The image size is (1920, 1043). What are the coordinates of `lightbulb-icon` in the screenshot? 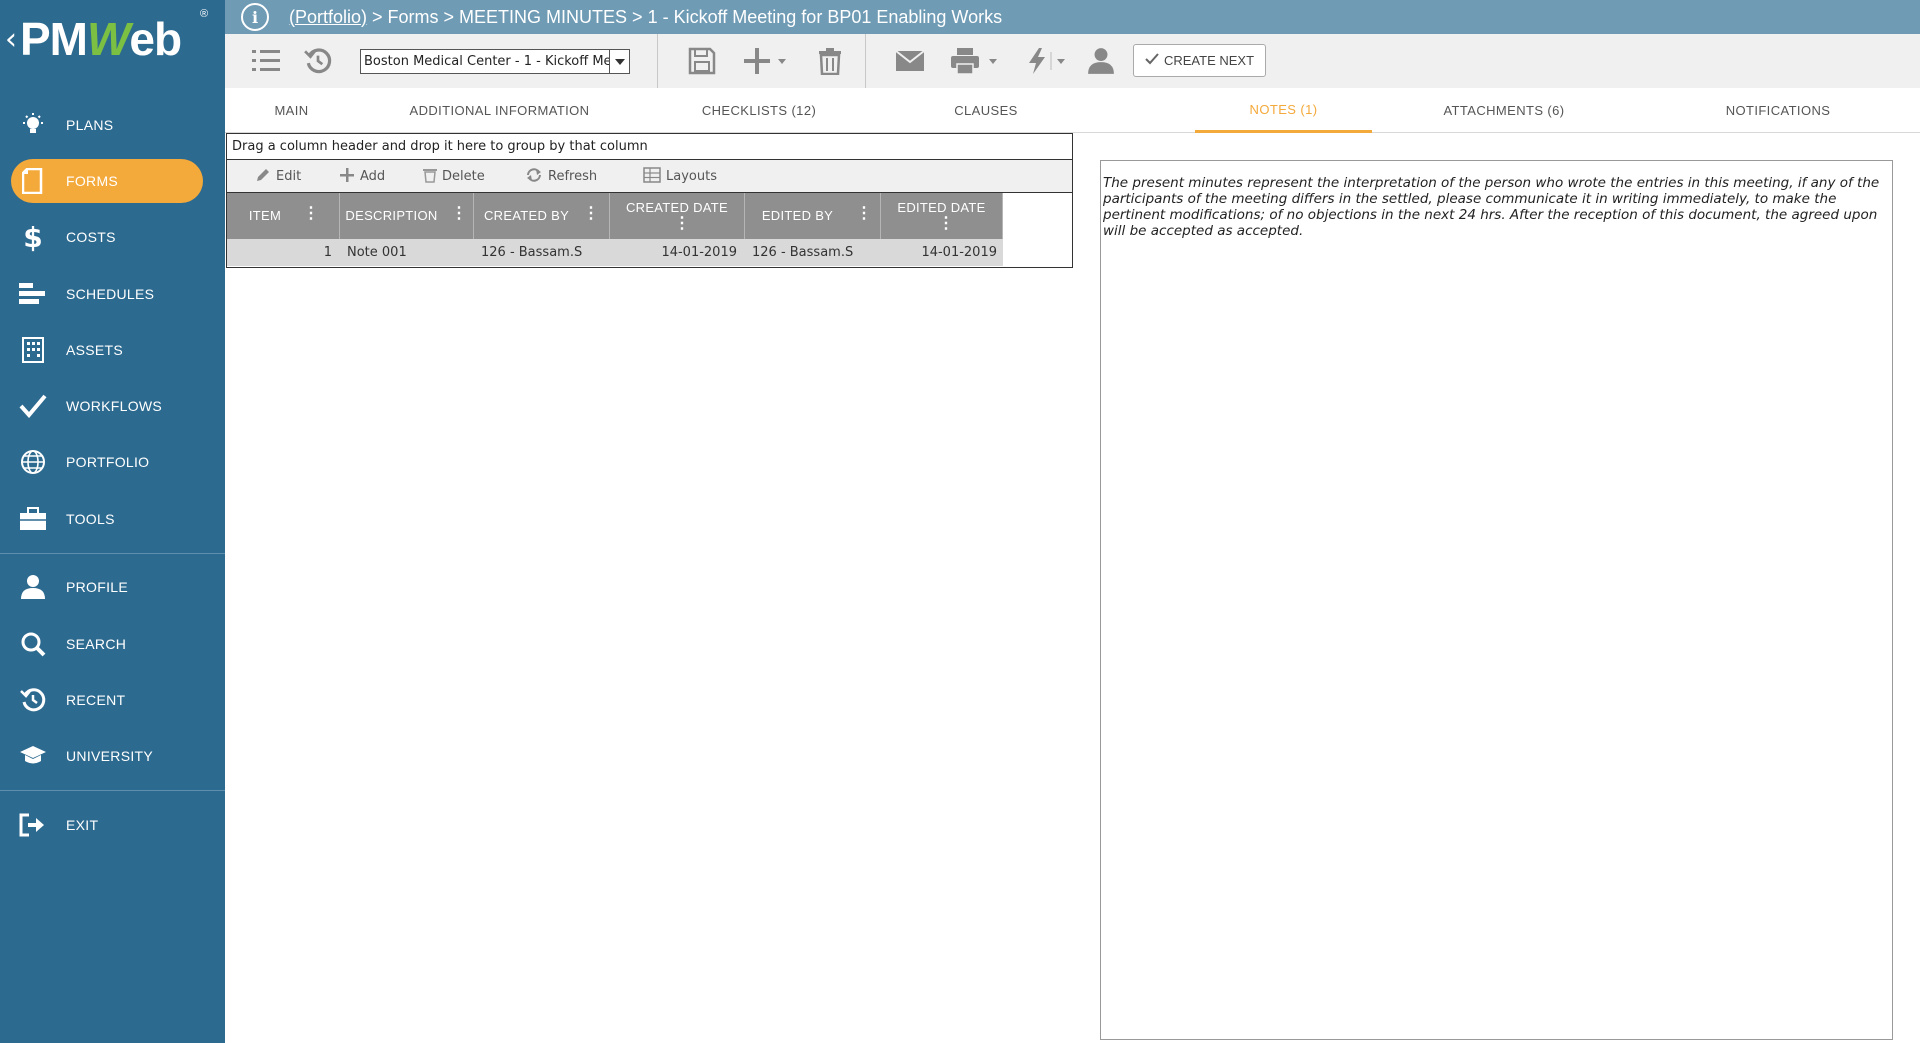 It's located at (33, 125).